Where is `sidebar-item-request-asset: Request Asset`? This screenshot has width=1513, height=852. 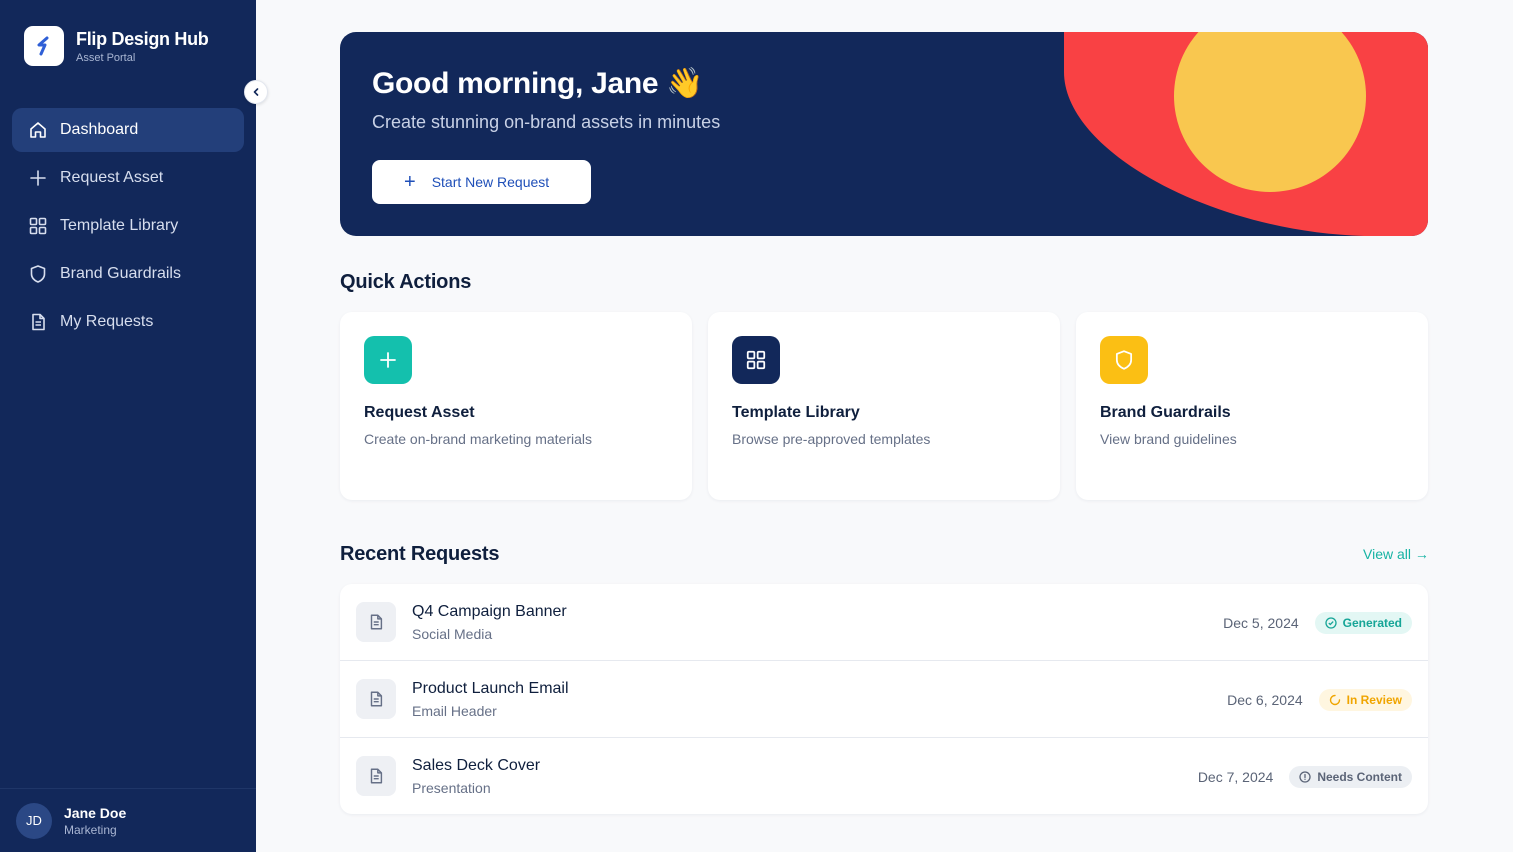
sidebar-item-request-asset: Request Asset is located at coordinates (128, 178).